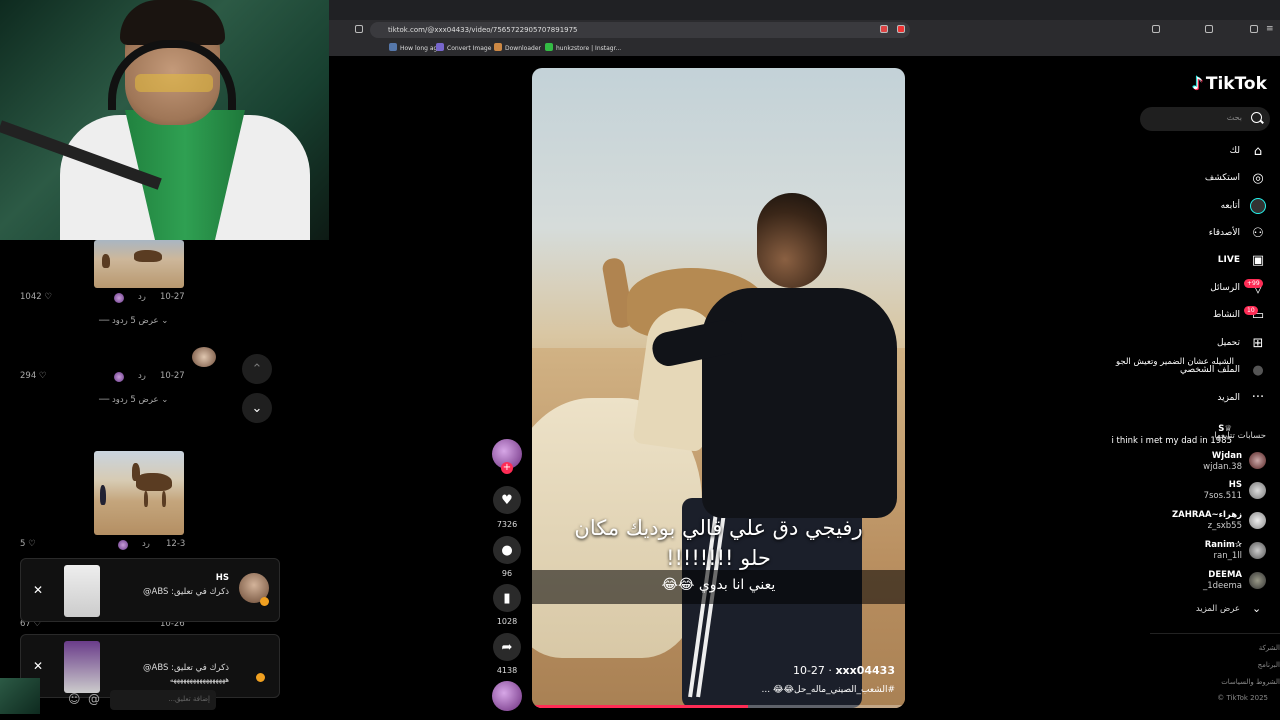 Image resolution: width=1280 pixels, height=720 pixels. Describe the element at coordinates (1269, 665) in the screenshot. I see `footer-program: البرنامج` at that location.